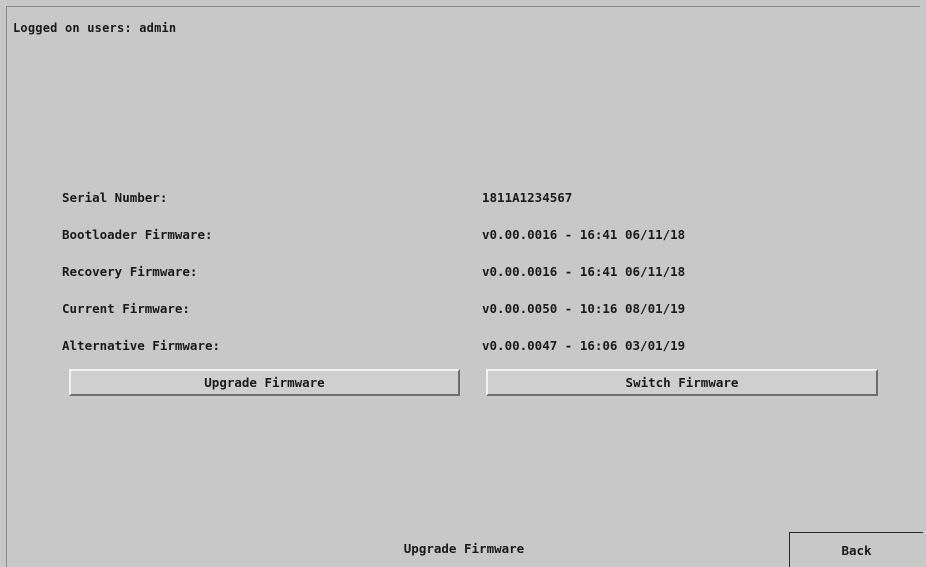 The image size is (926, 567). Describe the element at coordinates (682, 382) in the screenshot. I see `switch-firmware-button: Switch Firmware` at that location.